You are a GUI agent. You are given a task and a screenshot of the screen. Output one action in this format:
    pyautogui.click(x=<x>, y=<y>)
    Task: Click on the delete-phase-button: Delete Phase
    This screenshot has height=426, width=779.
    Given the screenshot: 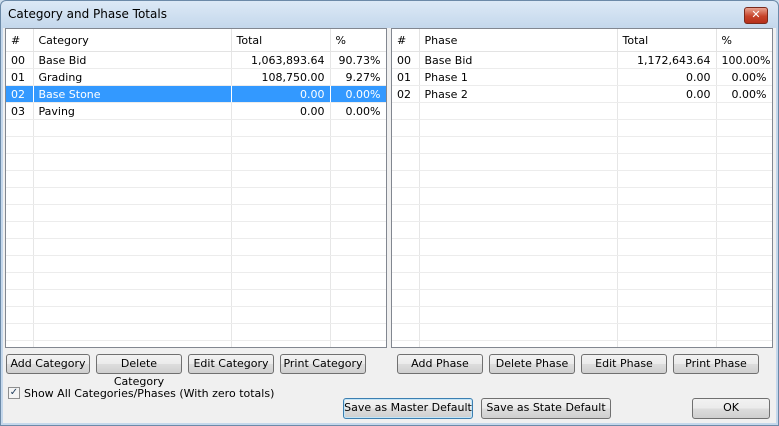 What is the action you would take?
    pyautogui.click(x=532, y=364)
    